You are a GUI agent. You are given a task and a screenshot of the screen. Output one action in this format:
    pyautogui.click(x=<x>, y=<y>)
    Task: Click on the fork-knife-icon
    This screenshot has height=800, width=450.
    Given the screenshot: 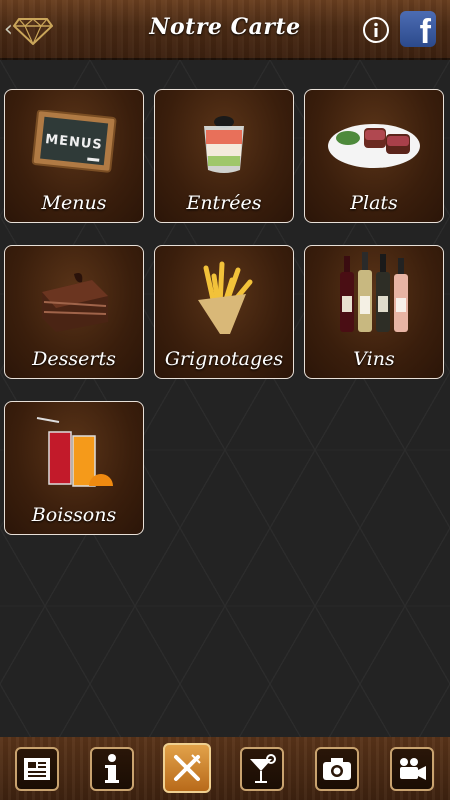 What is the action you would take?
    pyautogui.click(x=187, y=767)
    